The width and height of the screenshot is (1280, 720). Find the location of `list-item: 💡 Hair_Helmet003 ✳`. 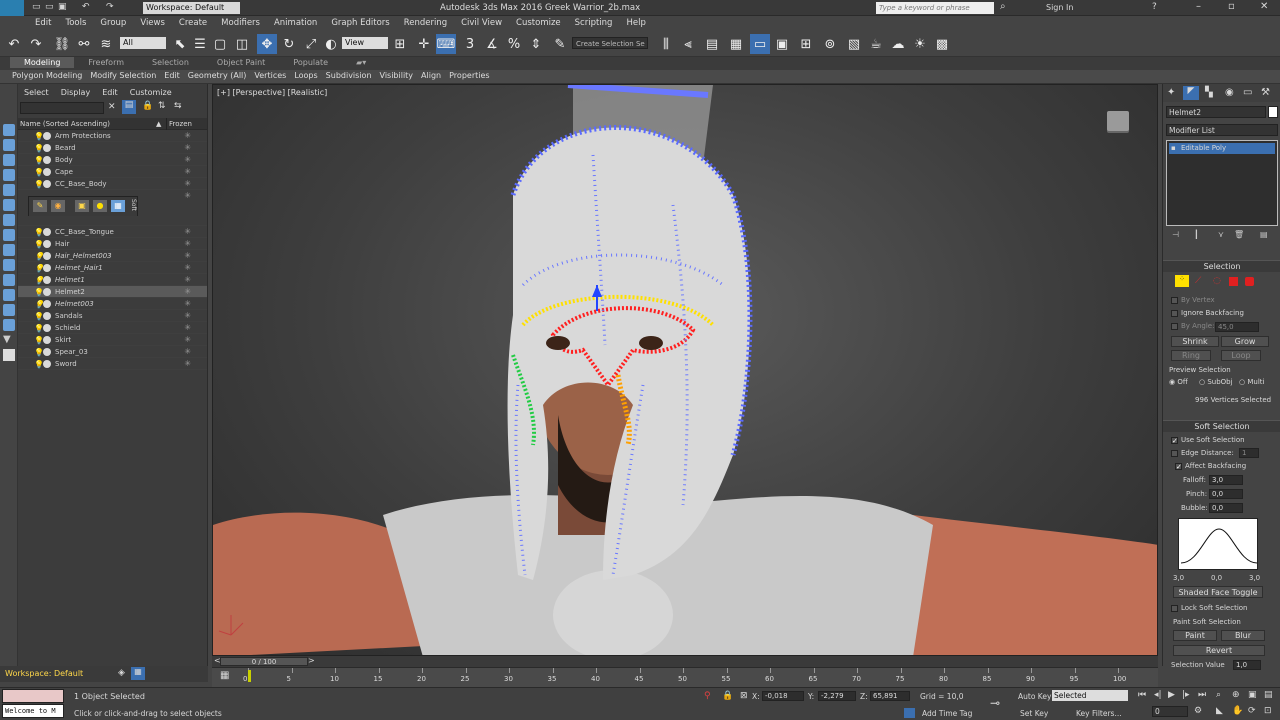

list-item: 💡 Hair_Helmet003 ✳ is located at coordinates (112, 256).